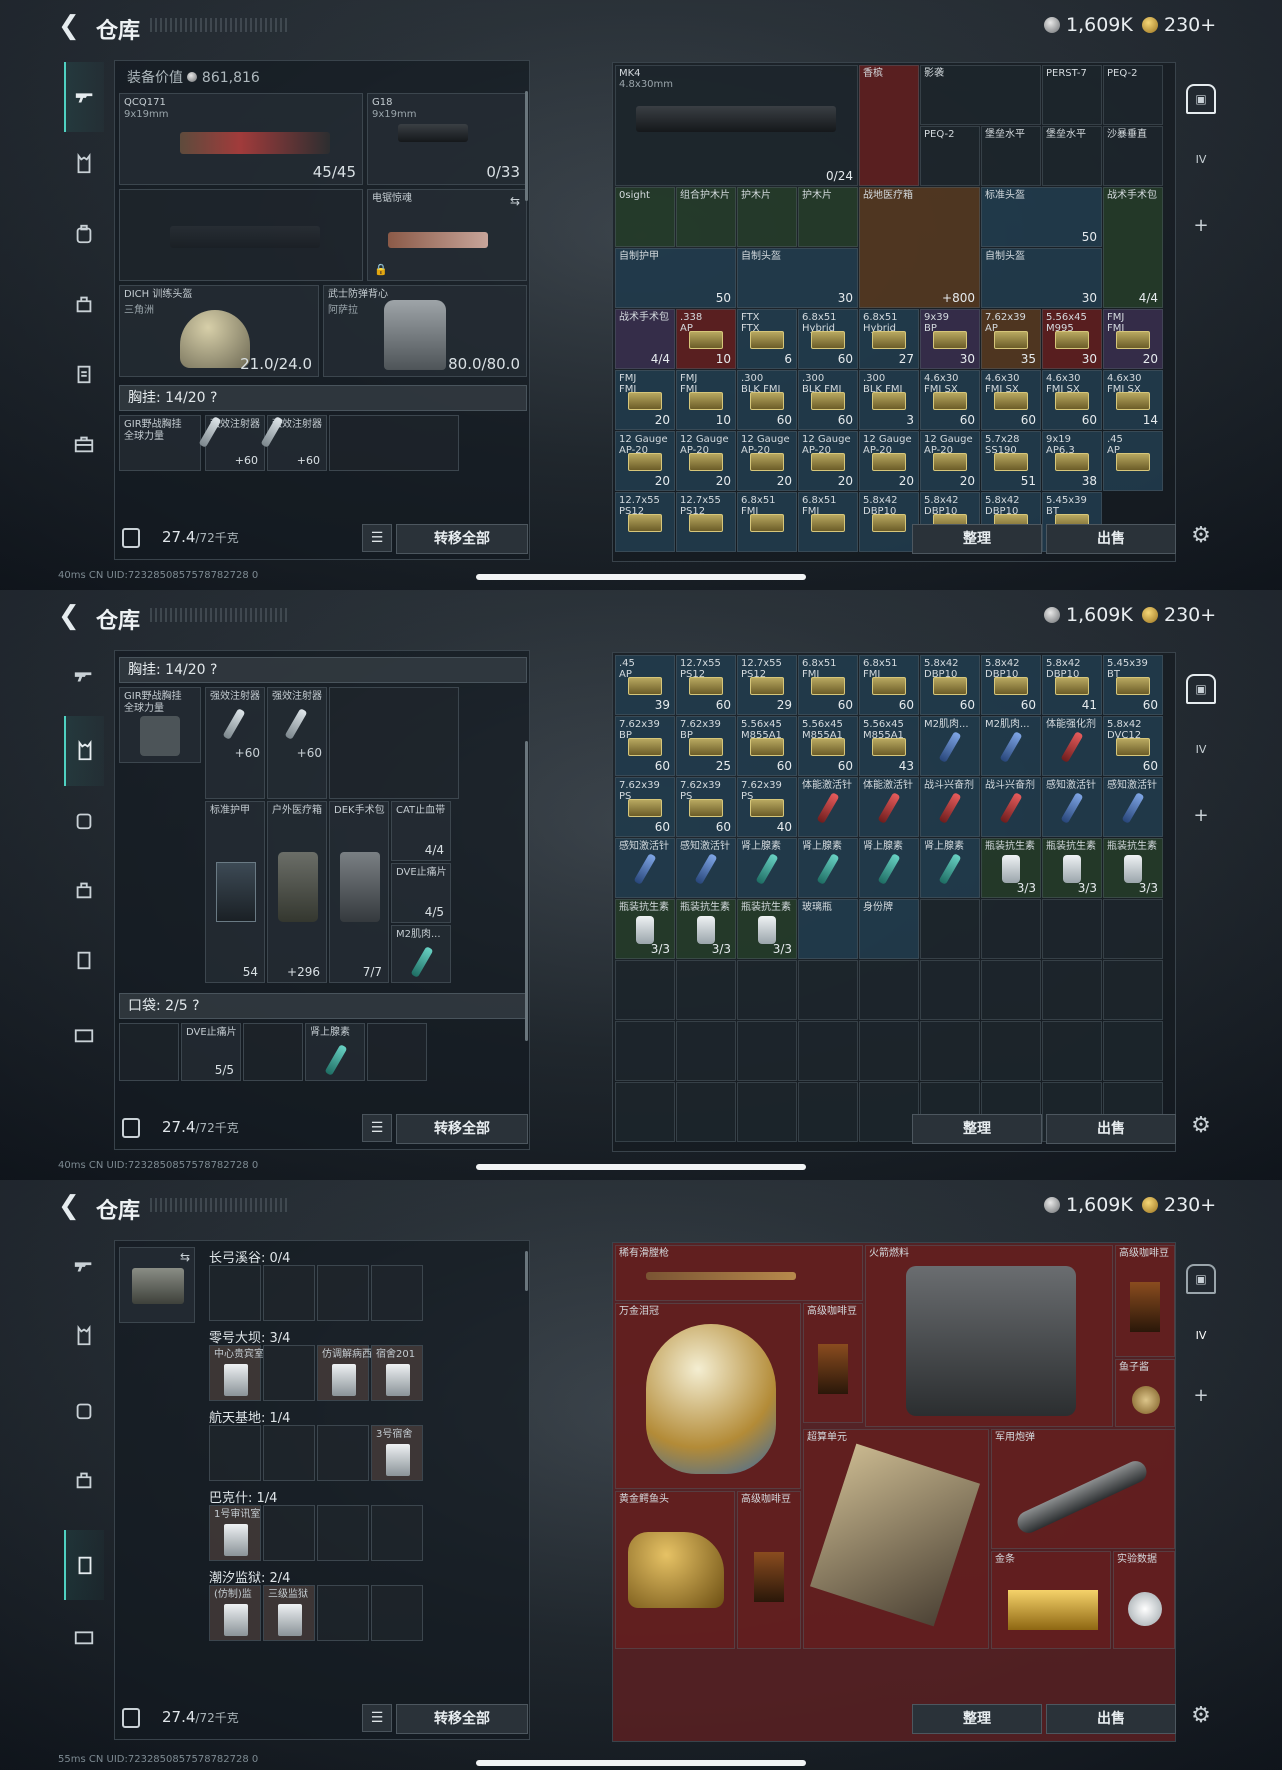 The height and width of the screenshot is (1770, 1282). What do you see at coordinates (797, 278) in the screenshot?
I see `stash-item: 自制头盔 30` at bounding box center [797, 278].